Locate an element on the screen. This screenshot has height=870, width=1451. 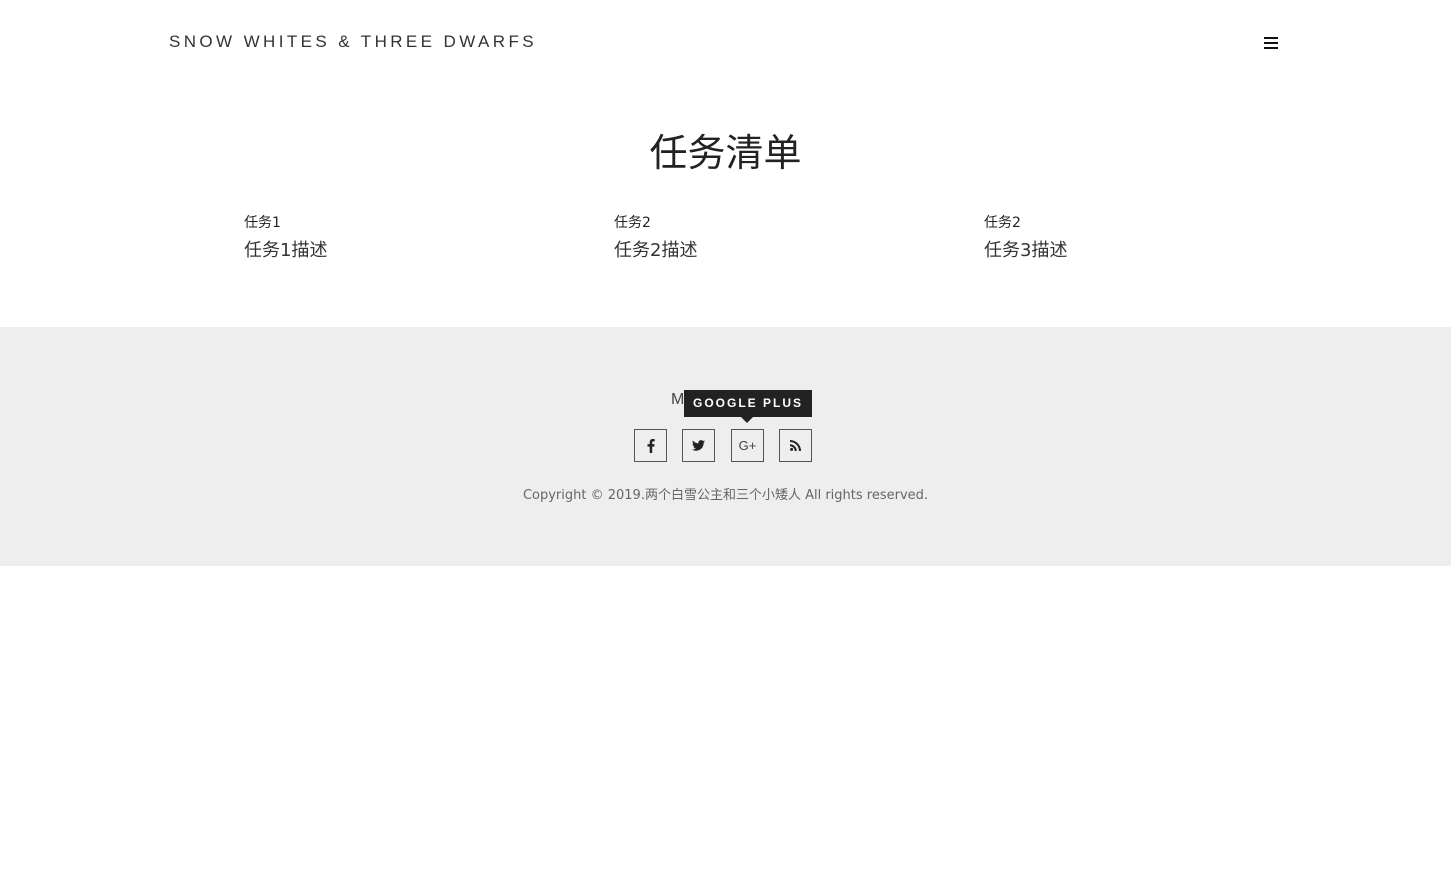
twitter-button is located at coordinates (698, 445).